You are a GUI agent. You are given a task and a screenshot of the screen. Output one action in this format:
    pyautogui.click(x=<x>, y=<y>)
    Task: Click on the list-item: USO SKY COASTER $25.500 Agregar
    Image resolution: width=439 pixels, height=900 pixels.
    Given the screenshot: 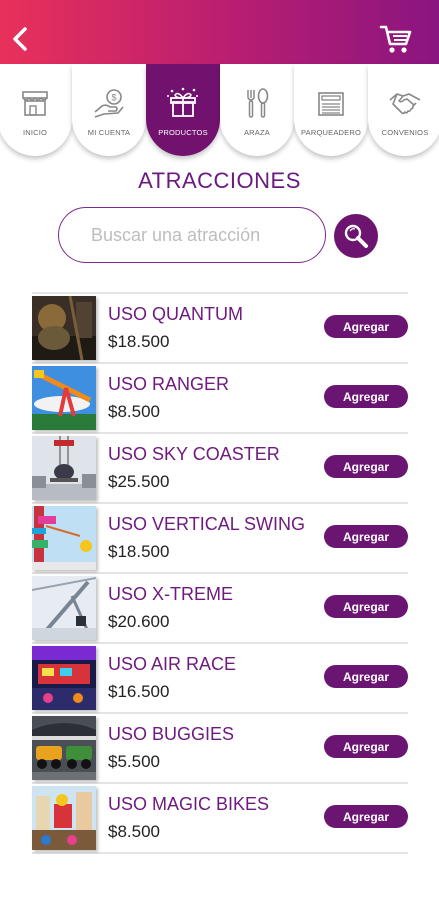 What is the action you would take?
    pyautogui.click(x=220, y=469)
    